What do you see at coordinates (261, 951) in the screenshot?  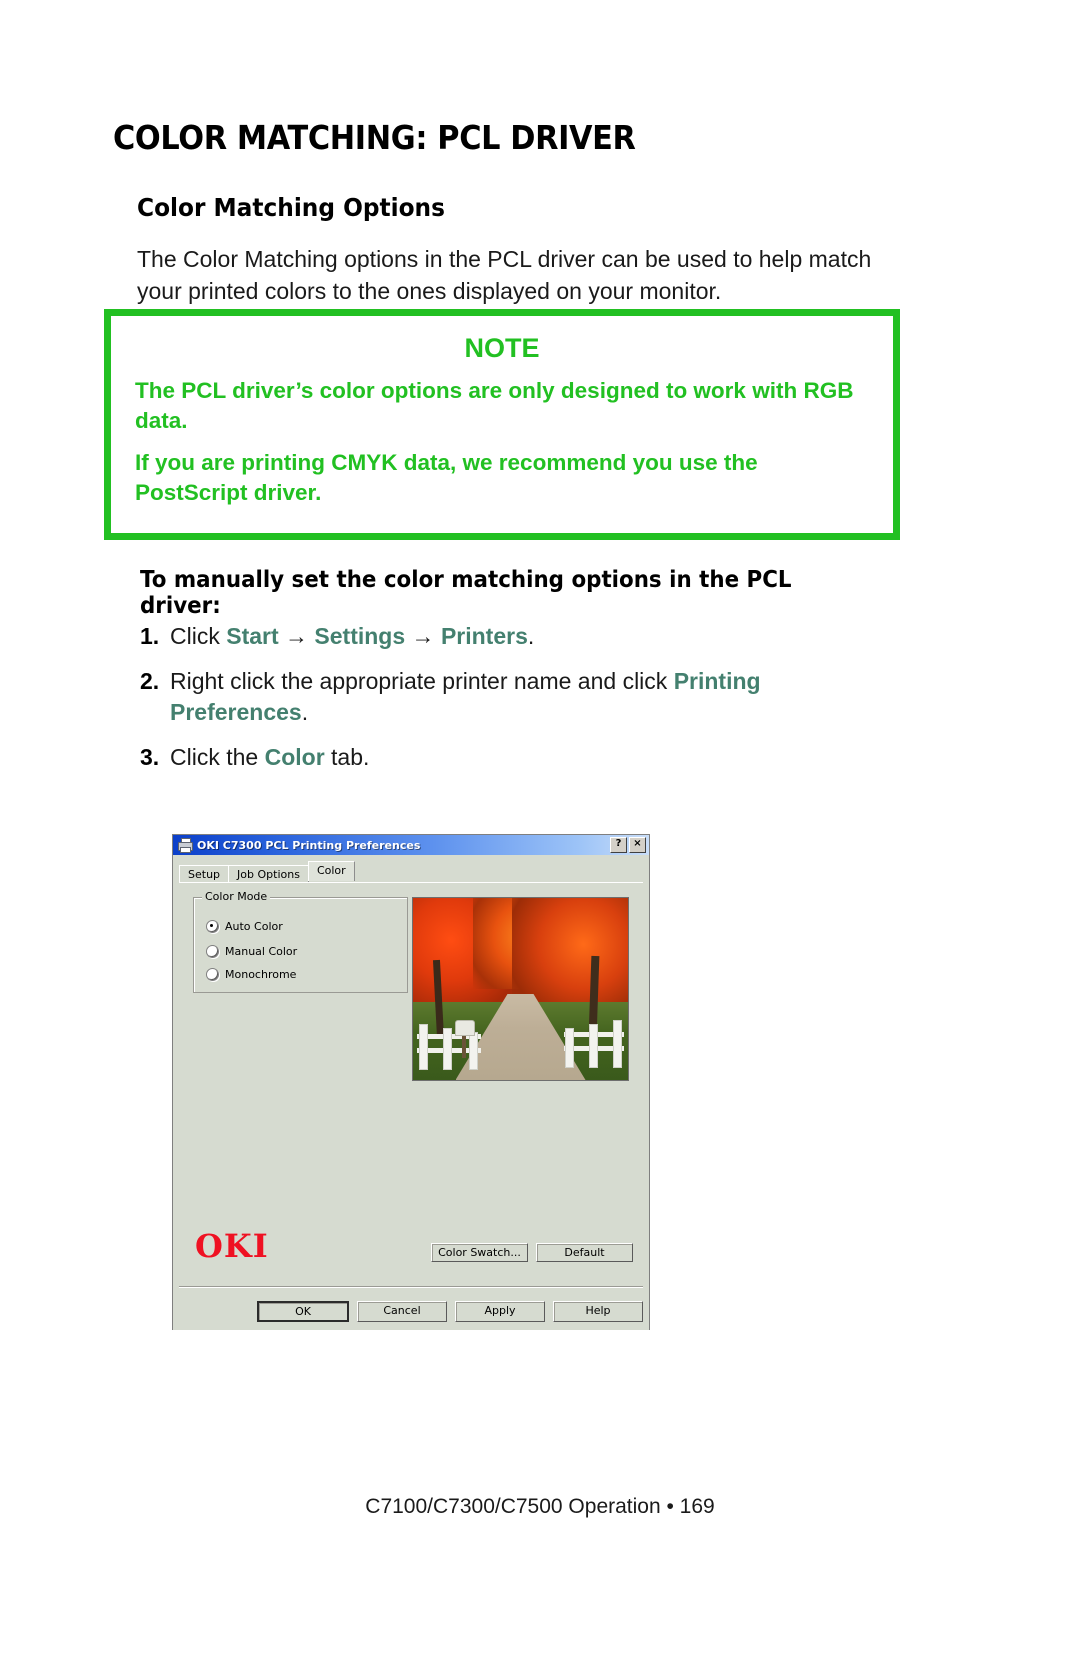 I see `radio-label: Manual Color` at bounding box center [261, 951].